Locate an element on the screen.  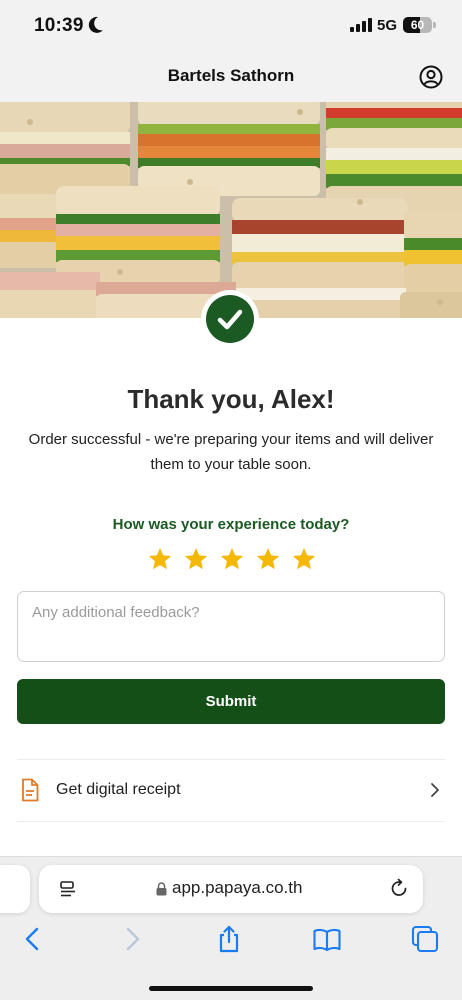
back-icon is located at coordinates (33, 939).